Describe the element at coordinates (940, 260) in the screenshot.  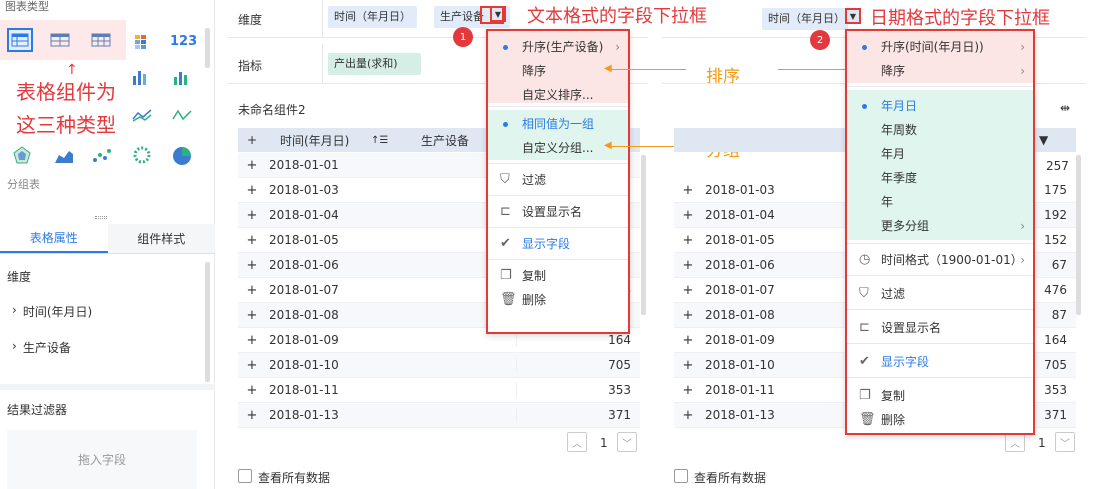
I see `menu2-time-format: ◷ 时间格式（1900-01-01） ›` at that location.